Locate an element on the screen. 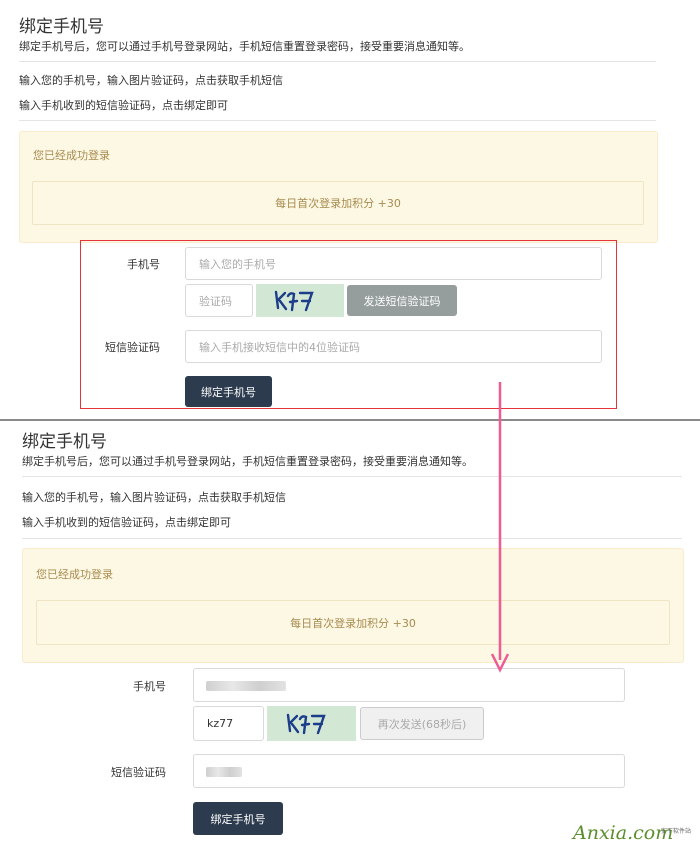 The width and height of the screenshot is (700, 854). sms-input: 输入手机接收短信中的4位验证码 is located at coordinates (393, 346).